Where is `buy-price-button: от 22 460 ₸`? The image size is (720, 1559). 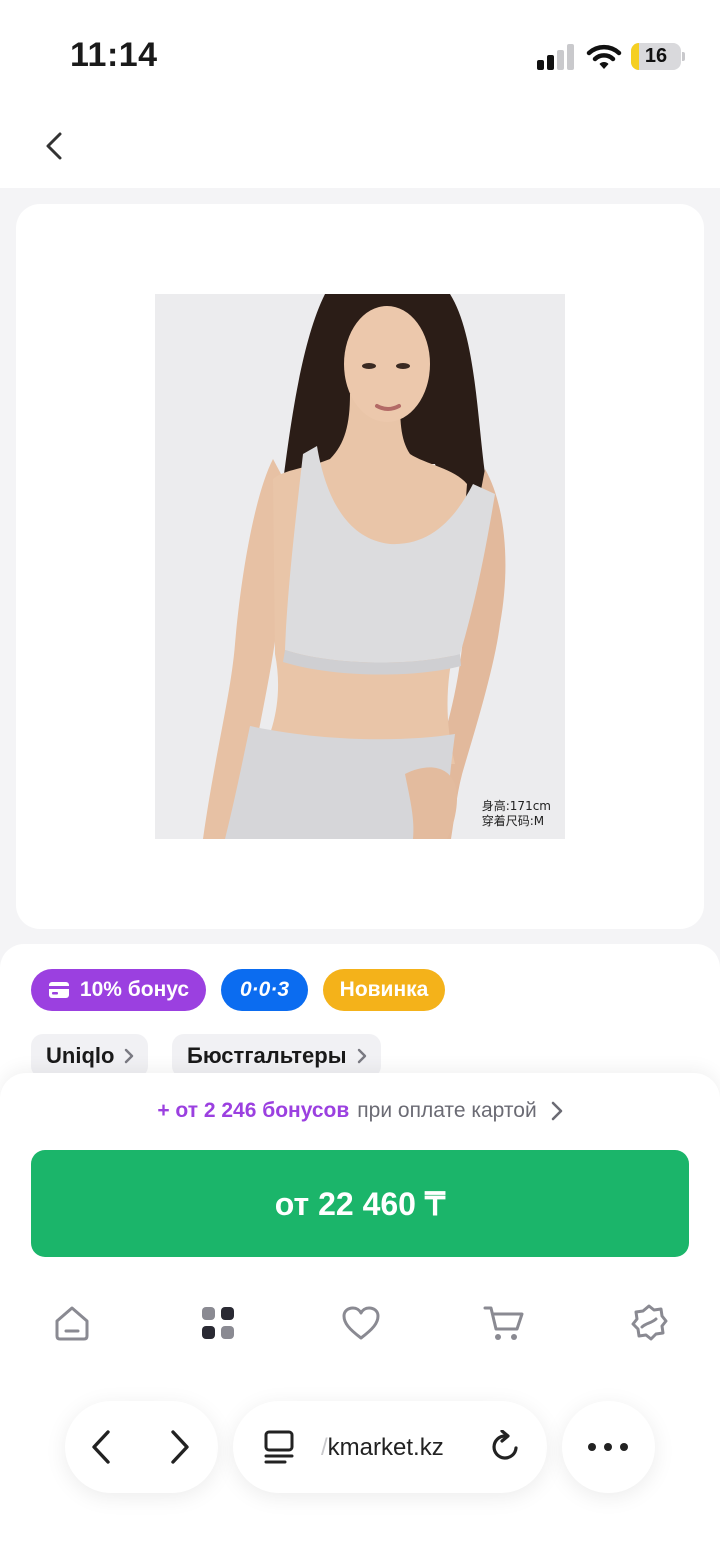 buy-price-button: от 22 460 ₸ is located at coordinates (360, 1203).